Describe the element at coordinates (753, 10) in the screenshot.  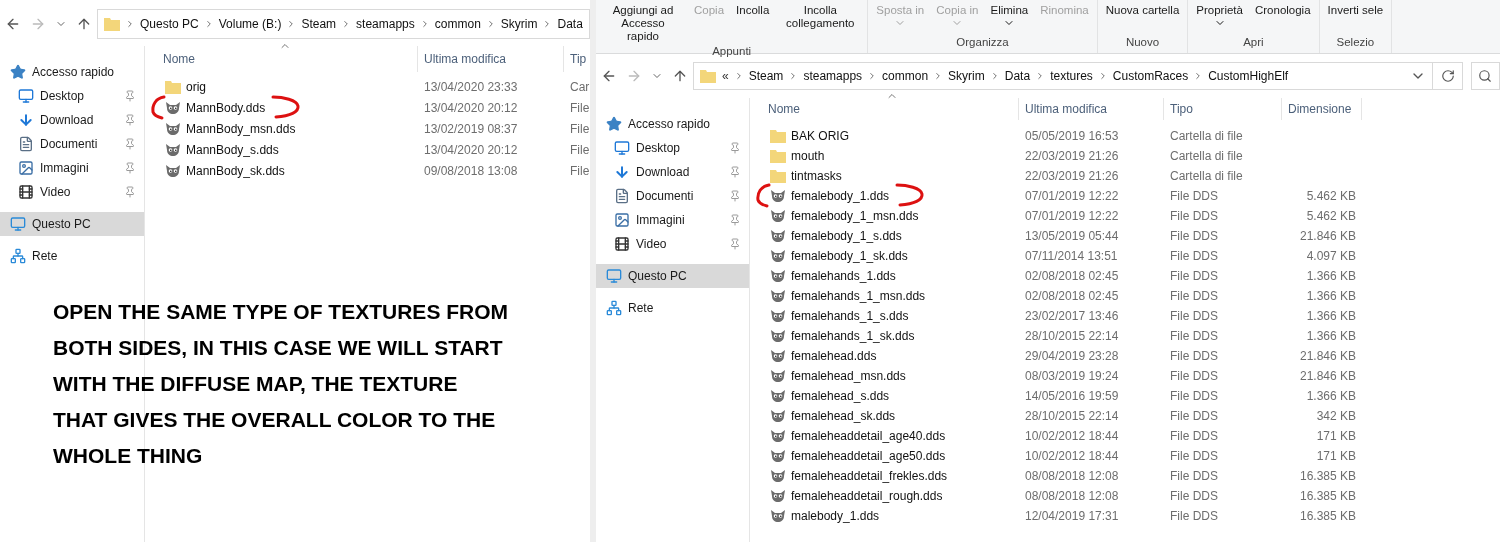
I see `ribbon-command: Incolla` at that location.